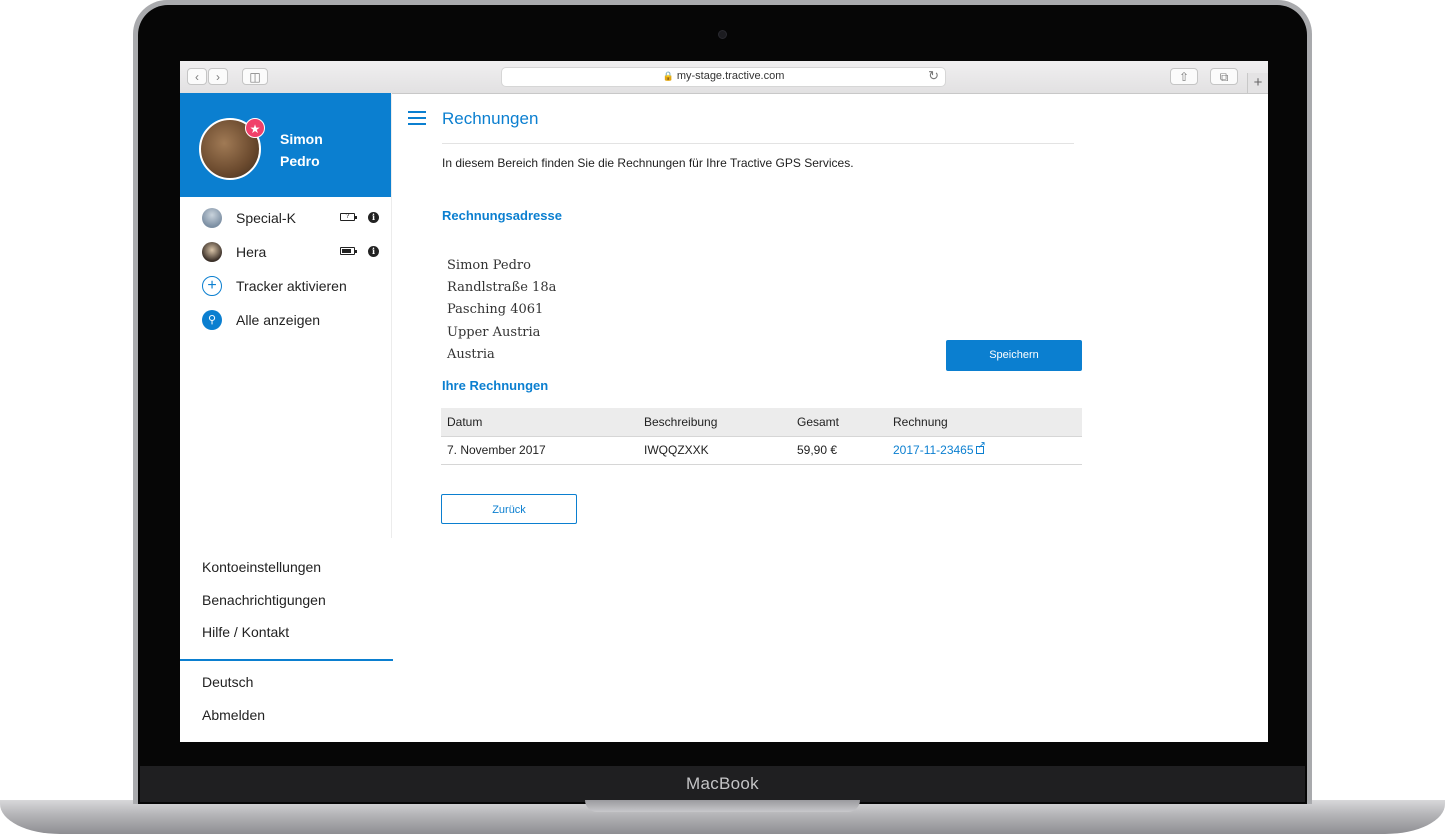  I want to click on invoice-number: 2017-11-23465, so click(933, 450).